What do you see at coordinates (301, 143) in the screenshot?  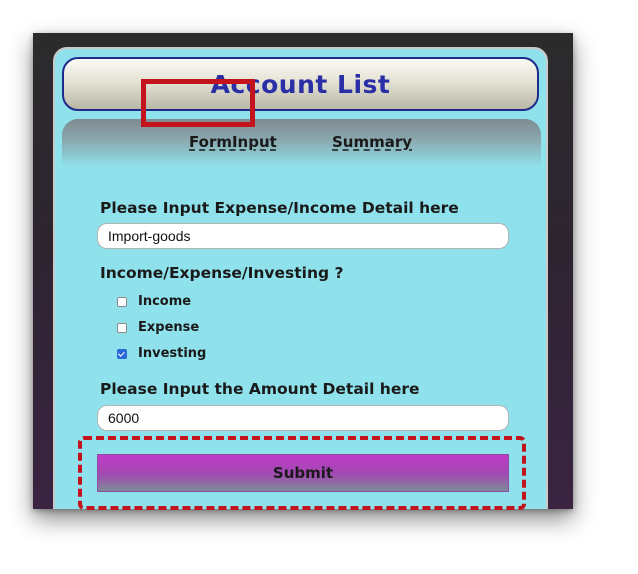 I see `tab-bar: FormInput Summary` at bounding box center [301, 143].